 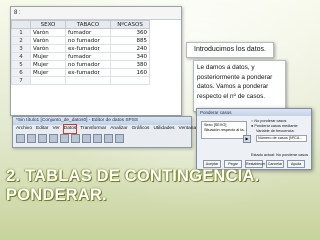 What do you see at coordinates (48, 24) in the screenshot?
I see `column-header-sexo: SEXO` at bounding box center [48, 24].